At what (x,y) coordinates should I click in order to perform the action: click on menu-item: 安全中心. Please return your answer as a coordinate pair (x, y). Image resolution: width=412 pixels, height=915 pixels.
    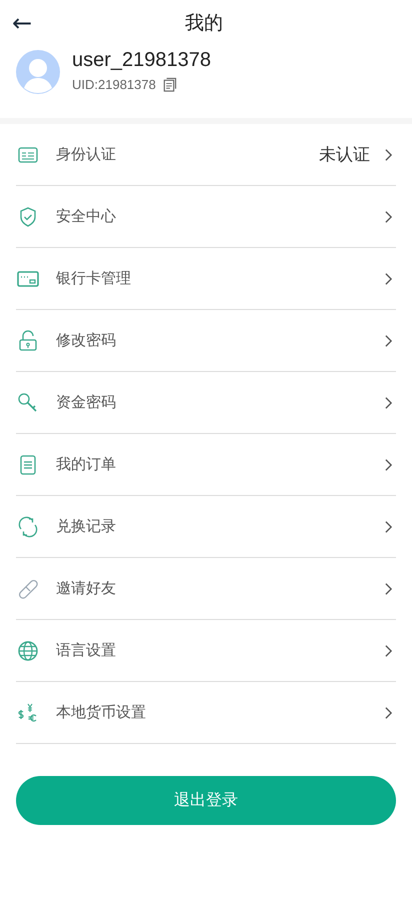
    Looking at the image, I should click on (206, 217).